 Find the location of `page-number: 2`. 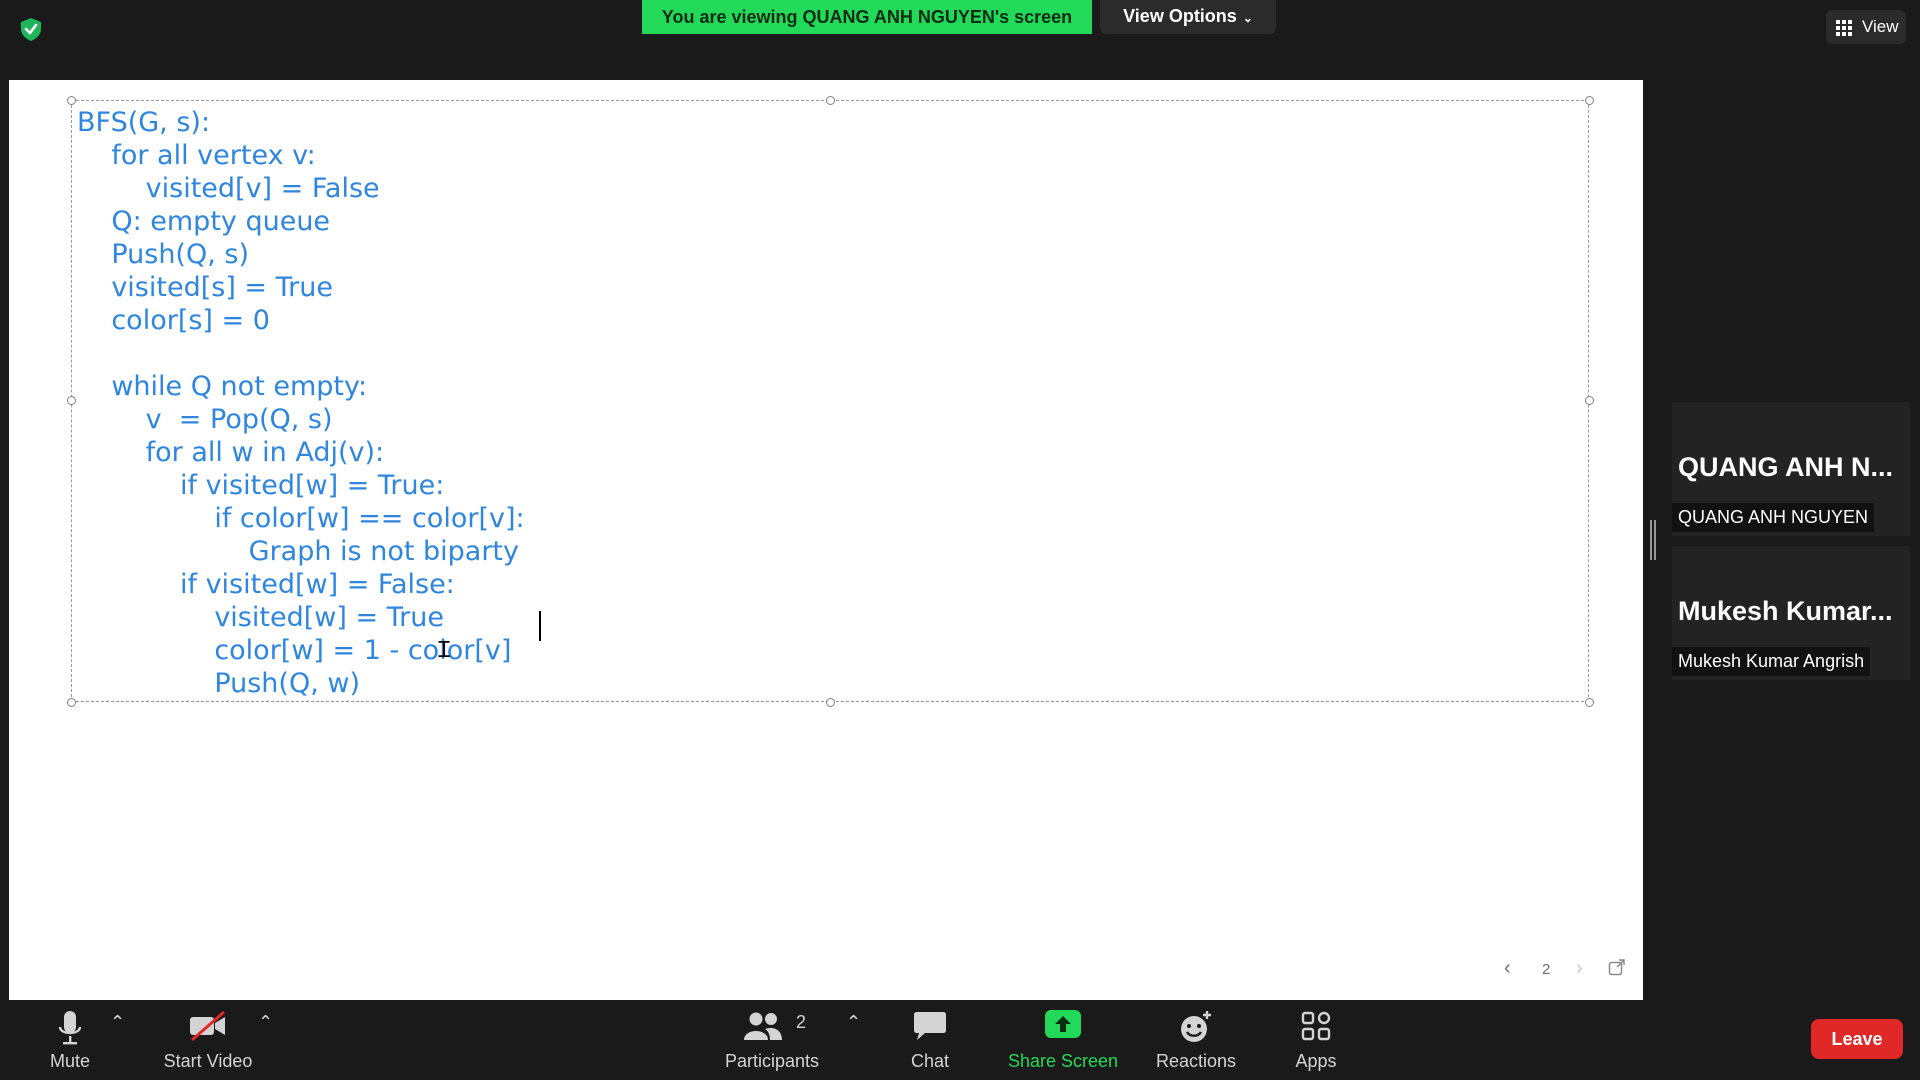

page-number: 2 is located at coordinates (1546, 969).